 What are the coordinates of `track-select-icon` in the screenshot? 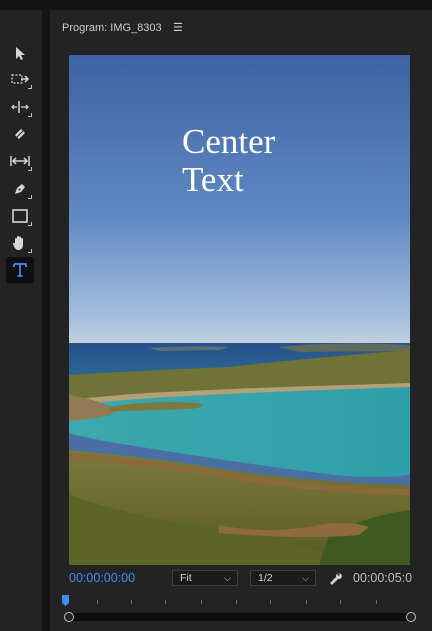 It's located at (20, 79).